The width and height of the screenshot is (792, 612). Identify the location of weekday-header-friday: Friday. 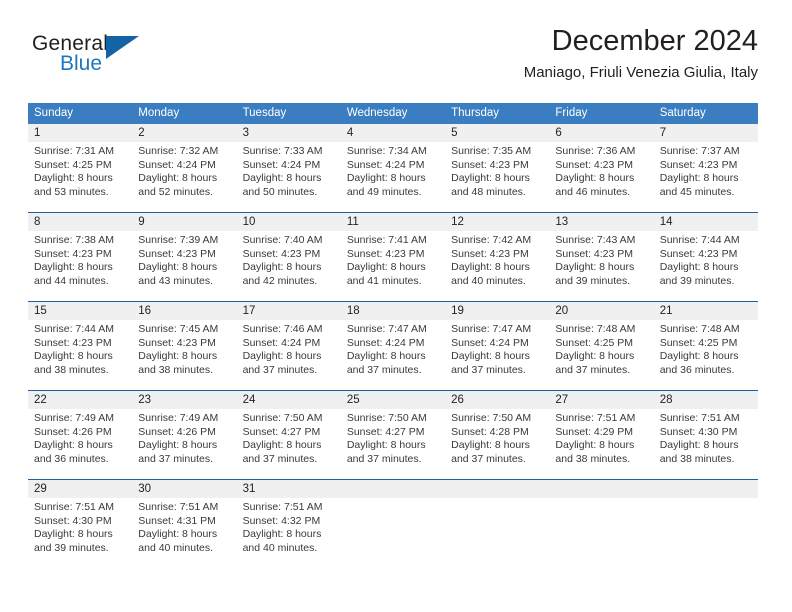
(571, 113).